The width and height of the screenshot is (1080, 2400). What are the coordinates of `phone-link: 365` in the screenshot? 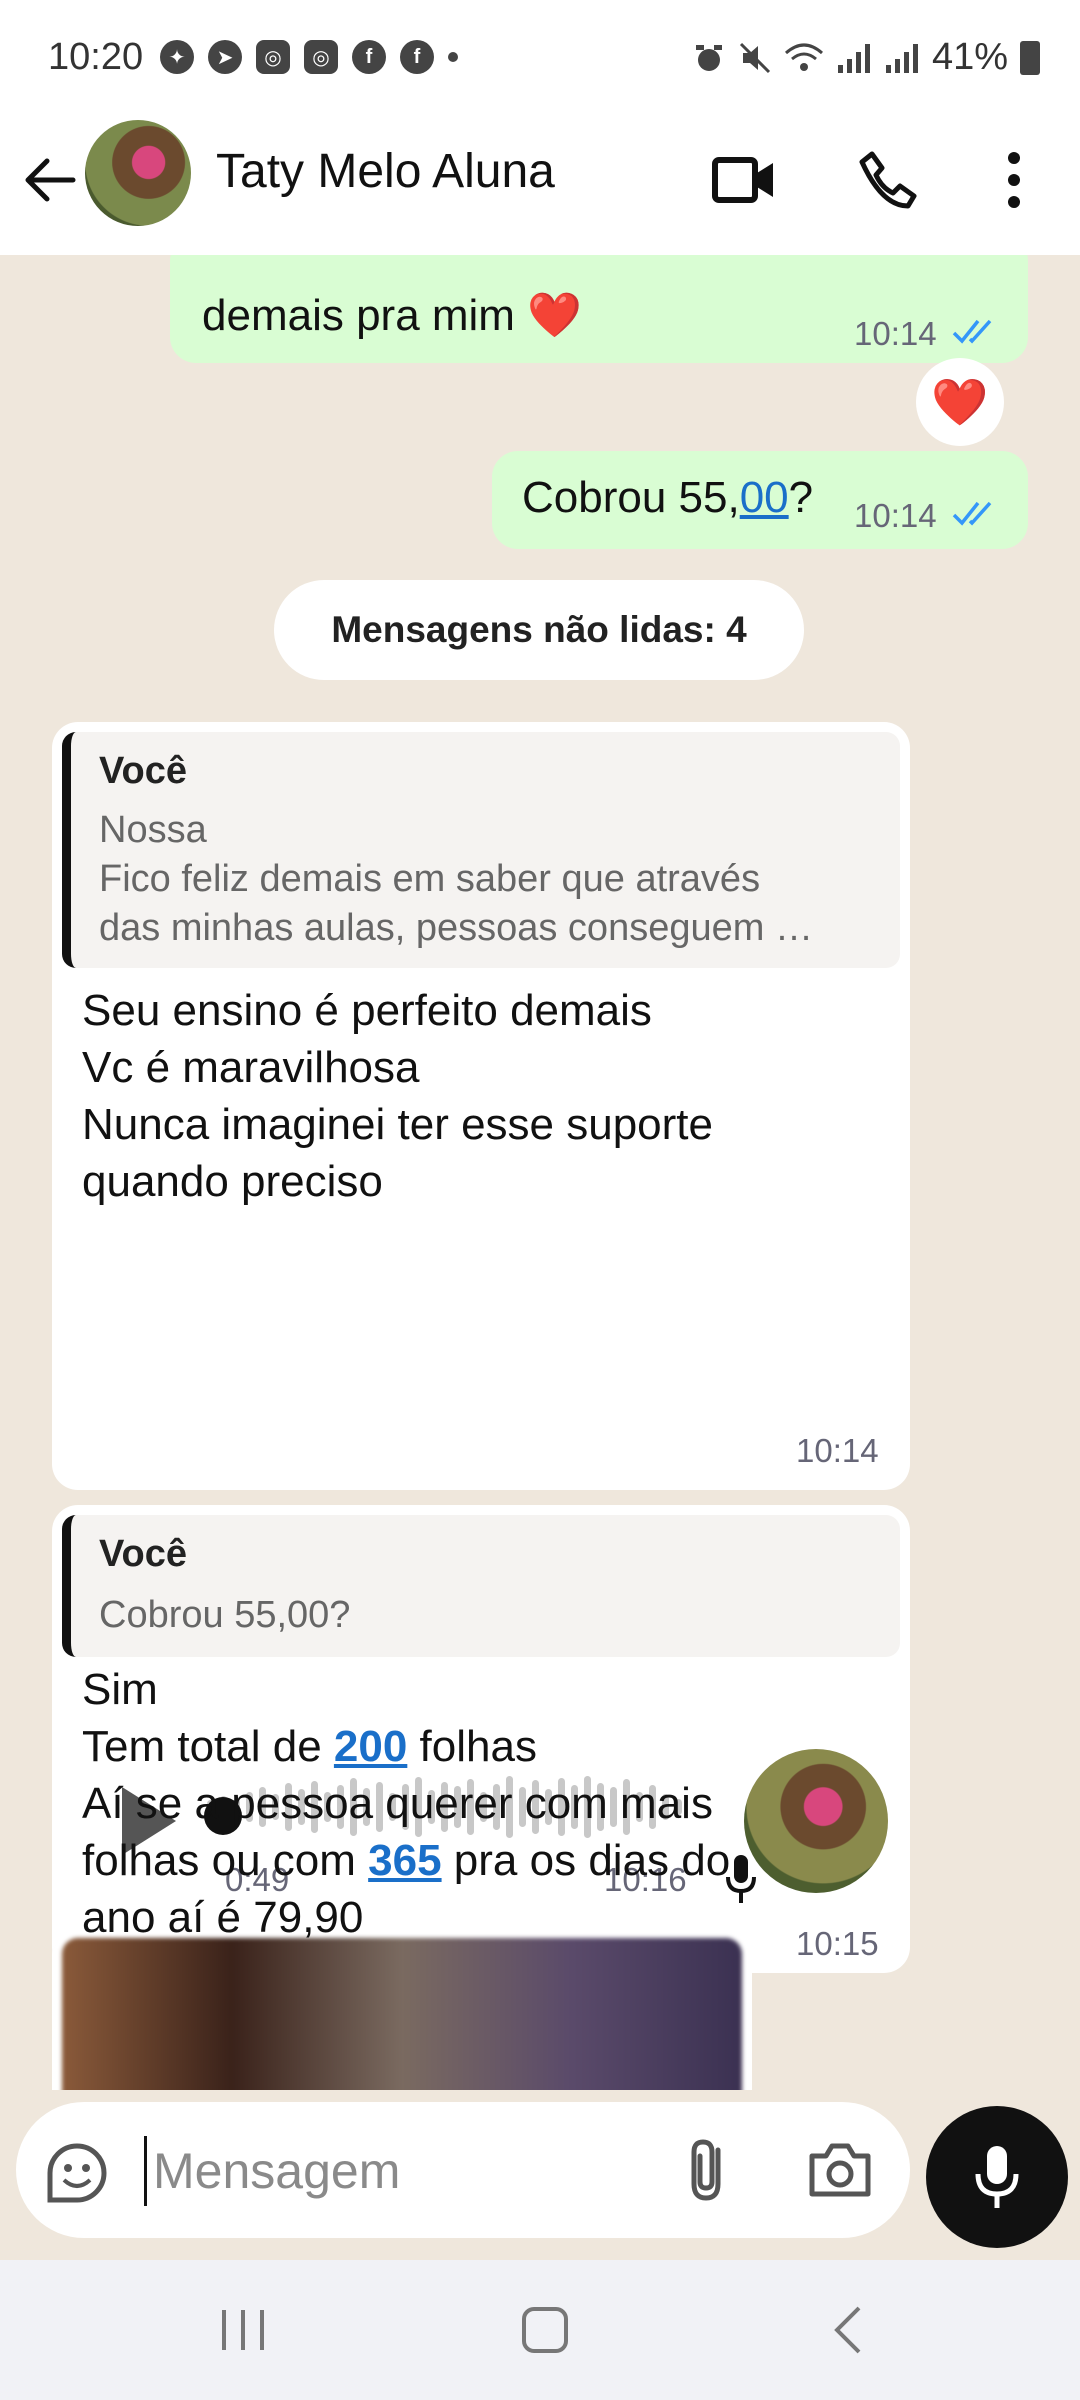 It's located at (404, 1860).